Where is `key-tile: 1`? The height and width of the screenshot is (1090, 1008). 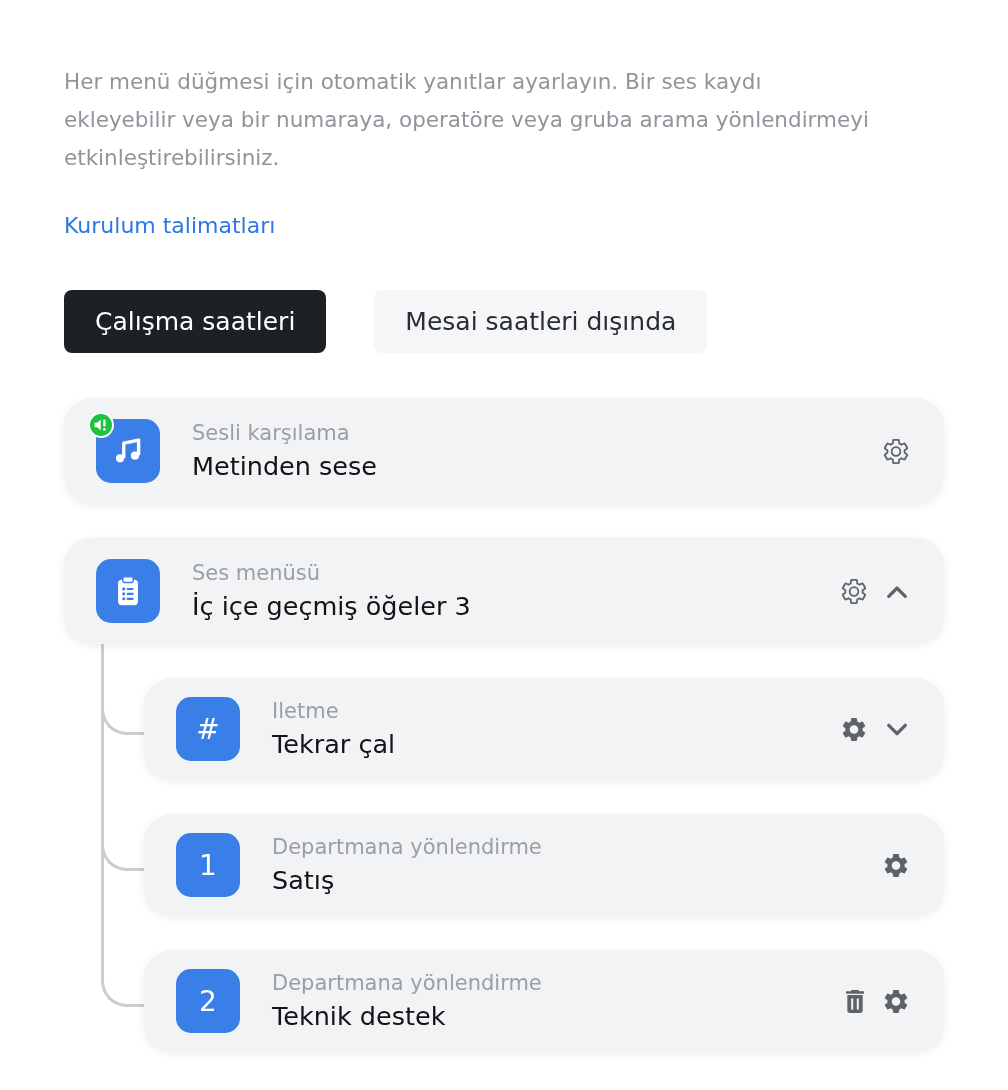
key-tile: 1 is located at coordinates (208, 865).